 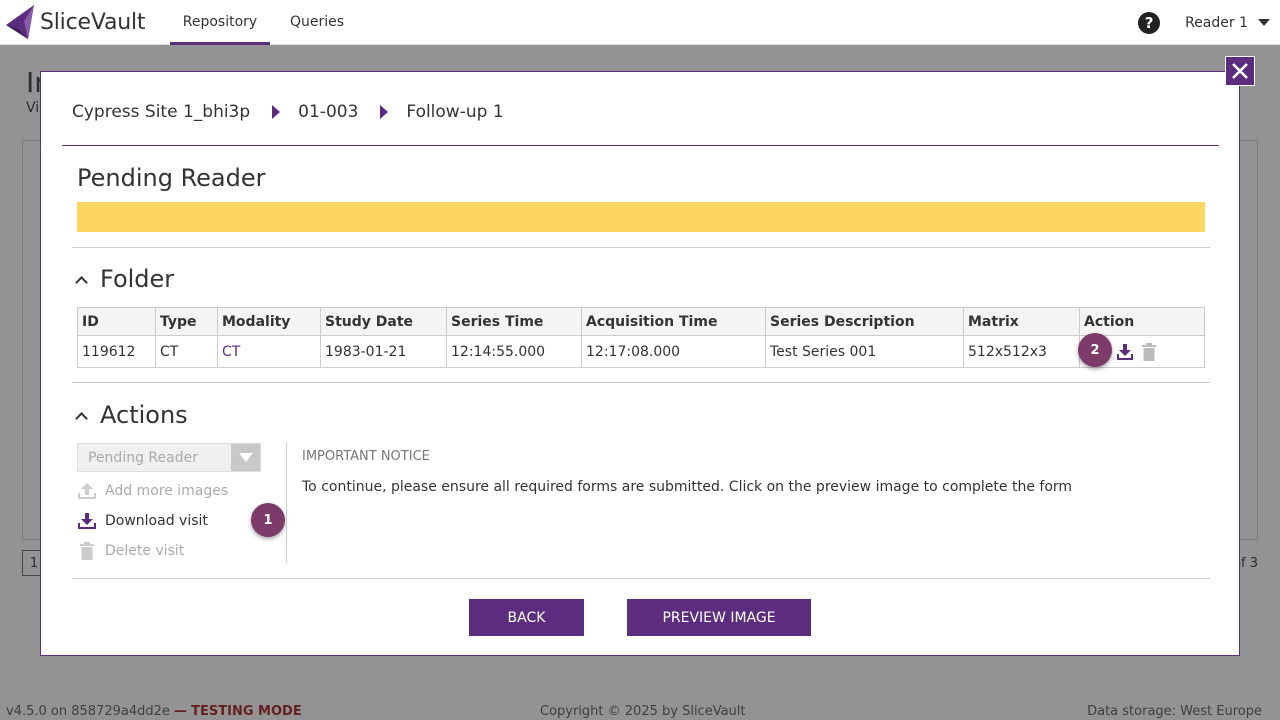 I want to click on delete-visit-button: Delete visit, so click(x=130, y=551).